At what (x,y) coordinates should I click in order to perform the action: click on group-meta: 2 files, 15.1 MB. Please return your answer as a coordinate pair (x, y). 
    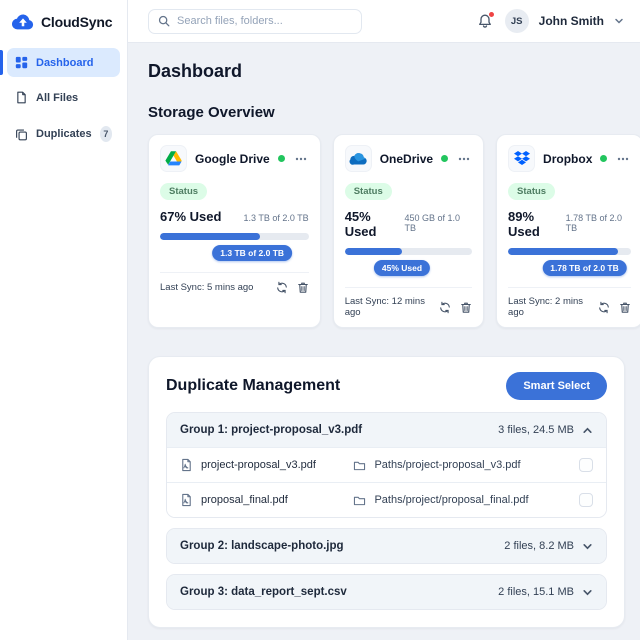
    Looking at the image, I should click on (536, 592).